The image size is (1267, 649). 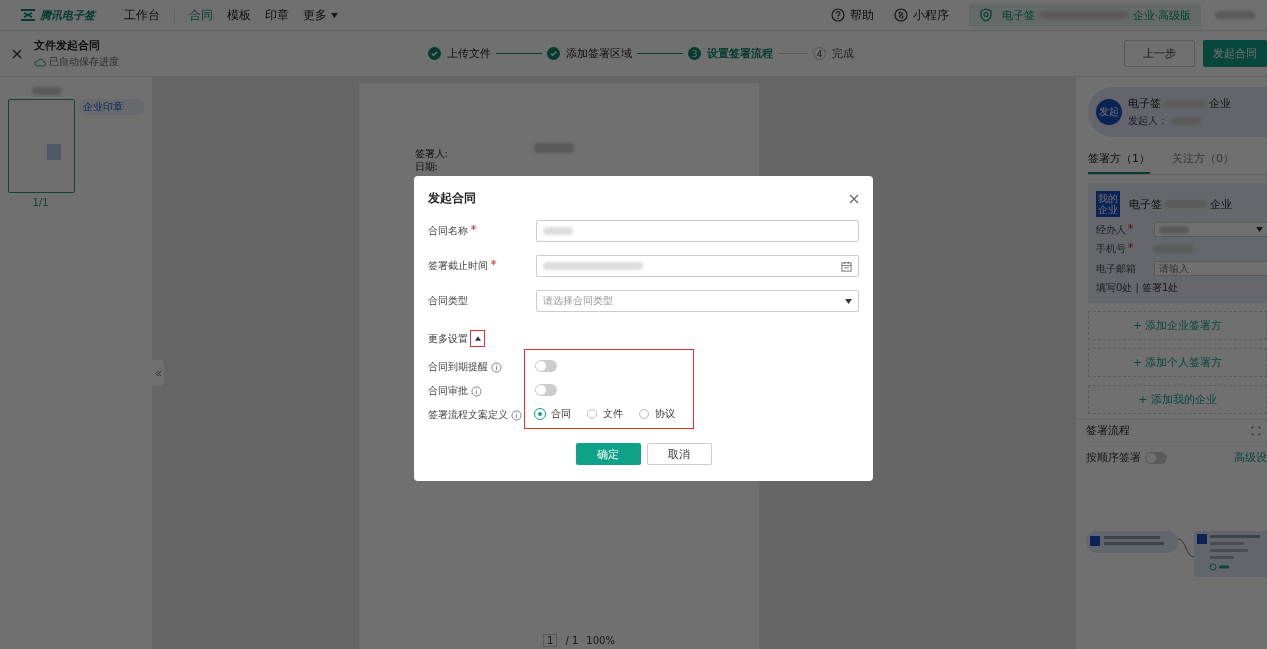 What do you see at coordinates (861, 15) in the screenshot?
I see `help-link: 帮助` at bounding box center [861, 15].